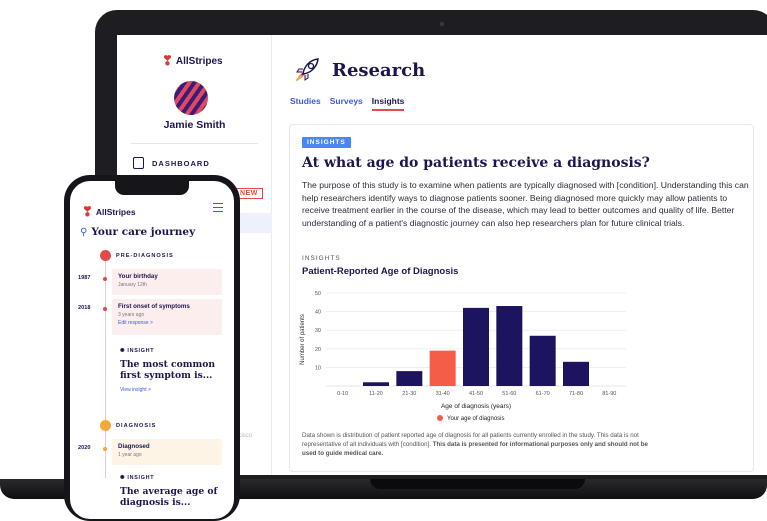  What do you see at coordinates (145, 256) in the screenshot?
I see `stage-pre-diagnosis: PRE-DIAGNOSIS` at bounding box center [145, 256].